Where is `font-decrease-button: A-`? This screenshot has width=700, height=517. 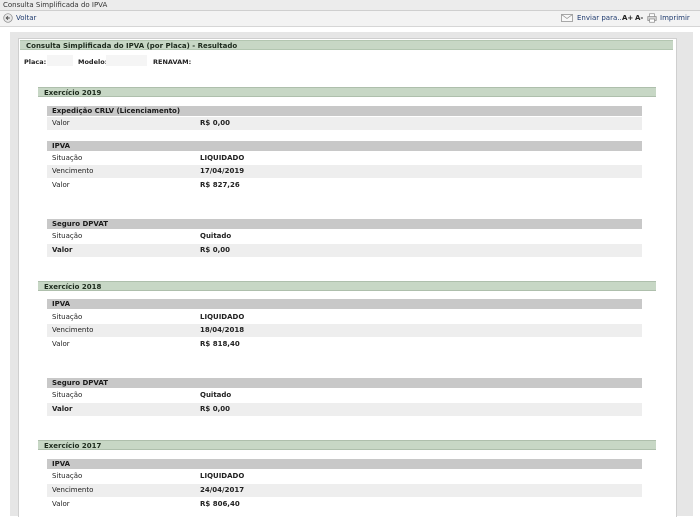
font-decrease-button: A- is located at coordinates (639, 18).